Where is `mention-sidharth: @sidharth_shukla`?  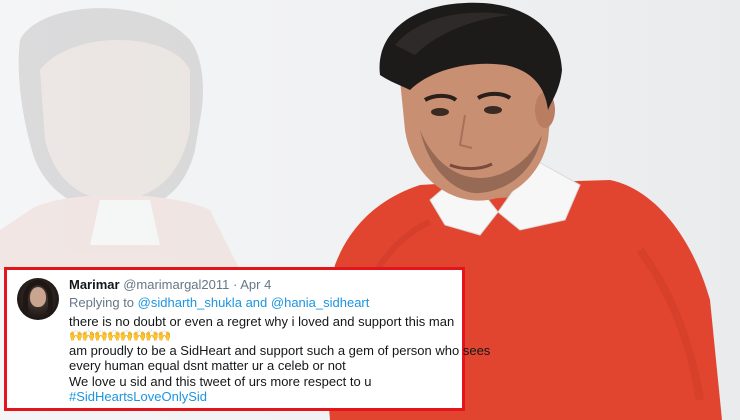 mention-sidharth: @sidharth_shukla is located at coordinates (190, 302).